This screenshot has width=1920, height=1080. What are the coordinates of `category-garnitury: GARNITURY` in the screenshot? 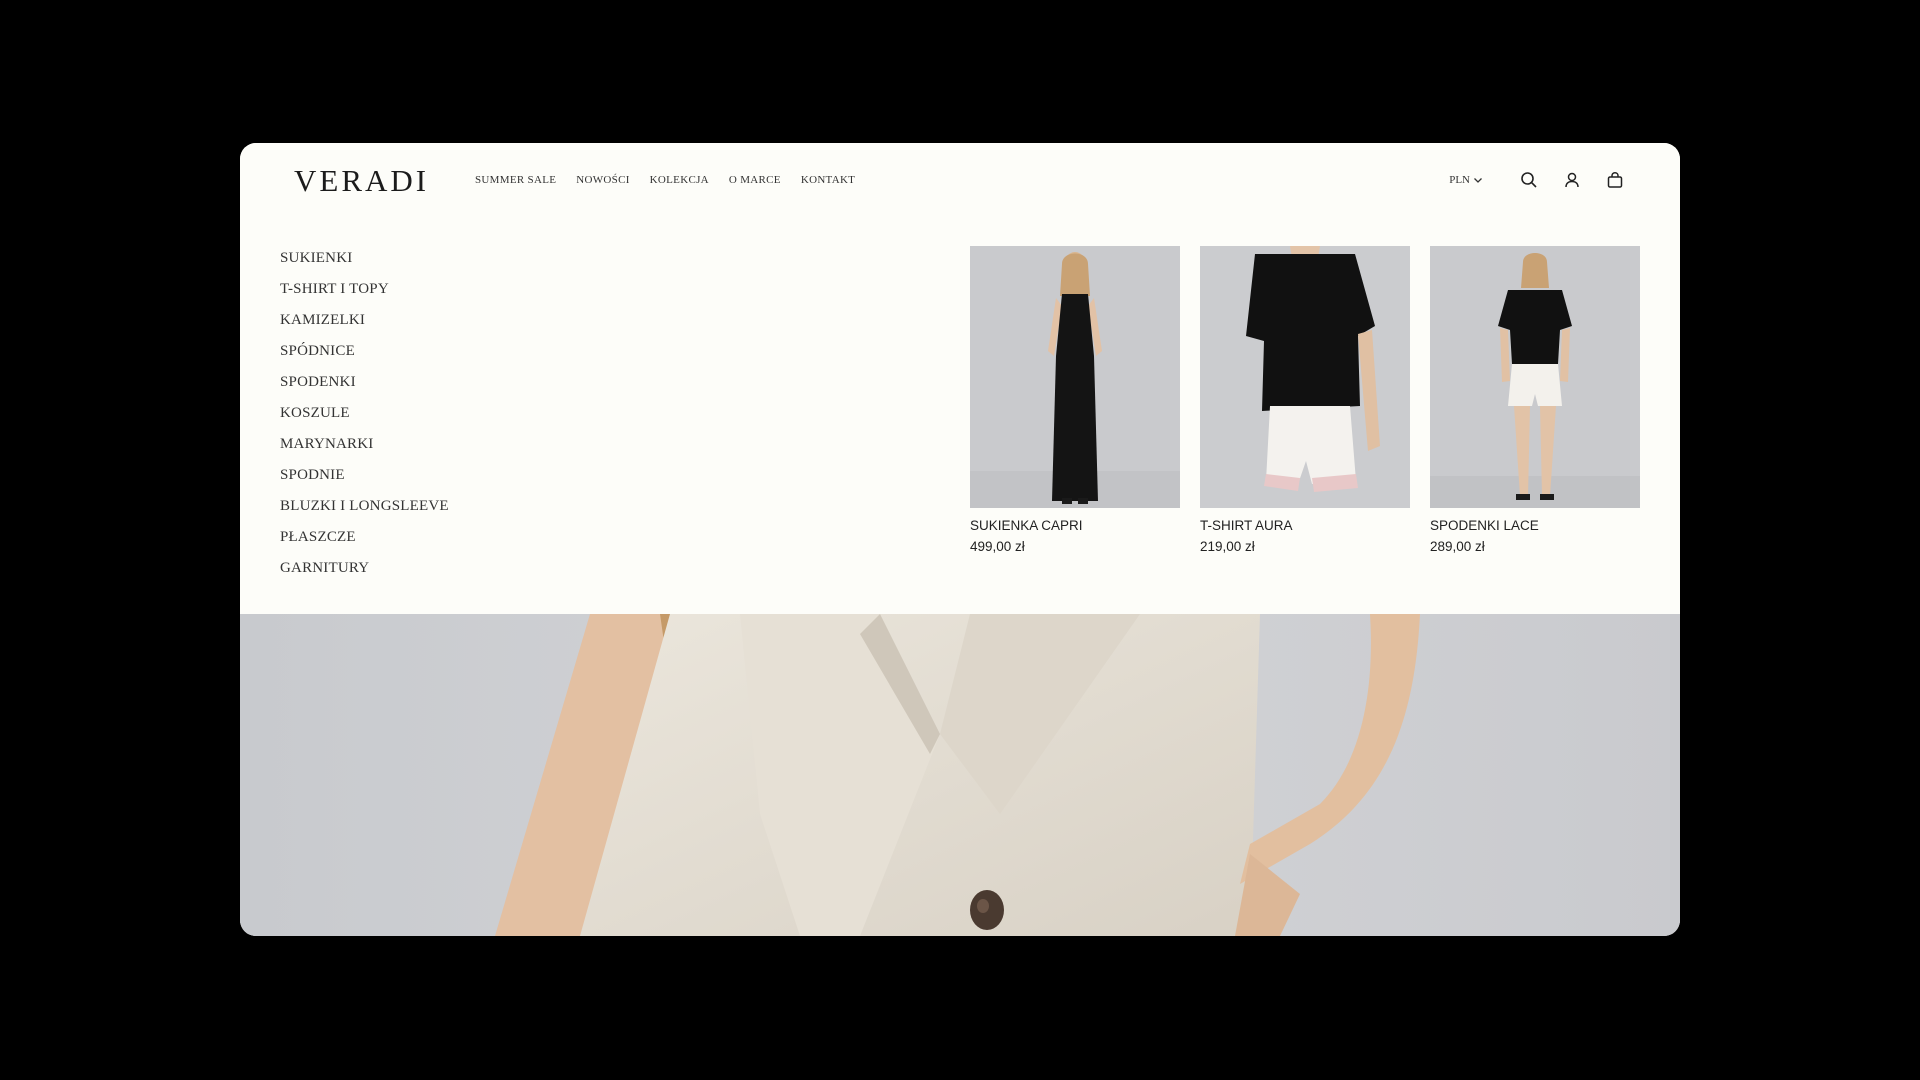 It's located at (364, 573).